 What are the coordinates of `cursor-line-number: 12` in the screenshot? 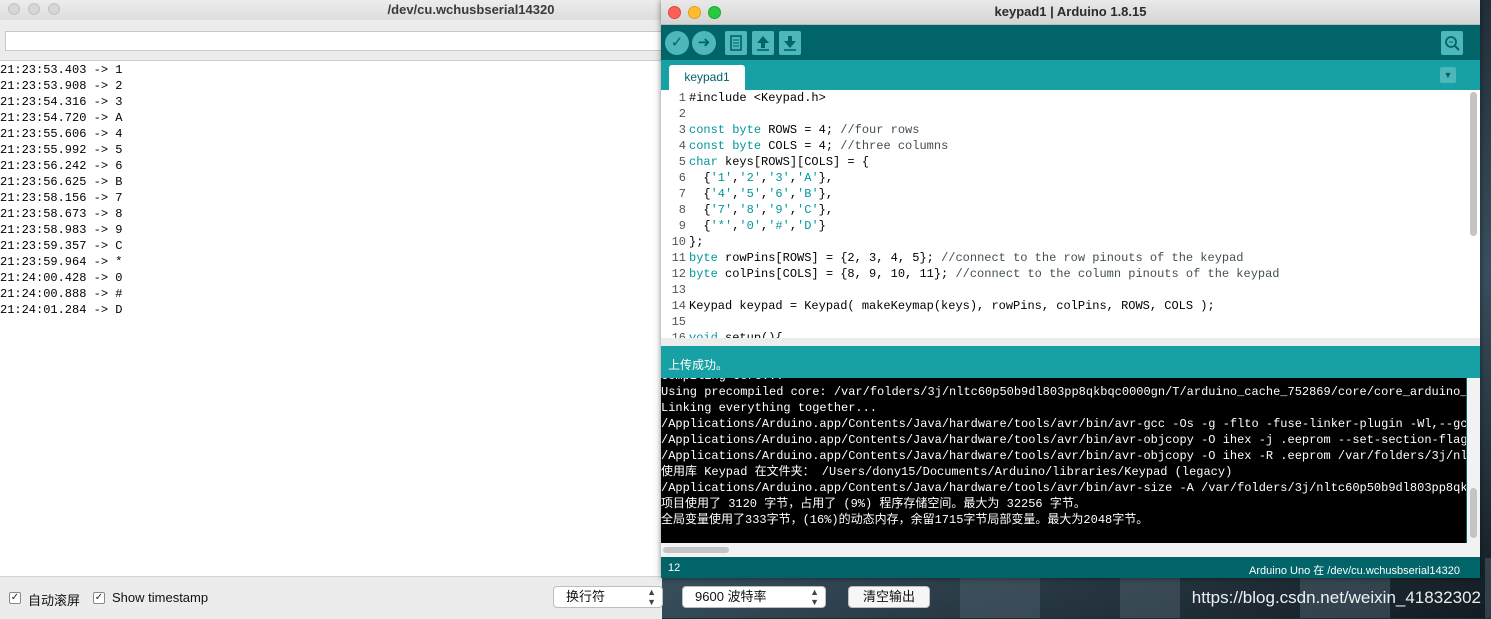 It's located at (674, 568).